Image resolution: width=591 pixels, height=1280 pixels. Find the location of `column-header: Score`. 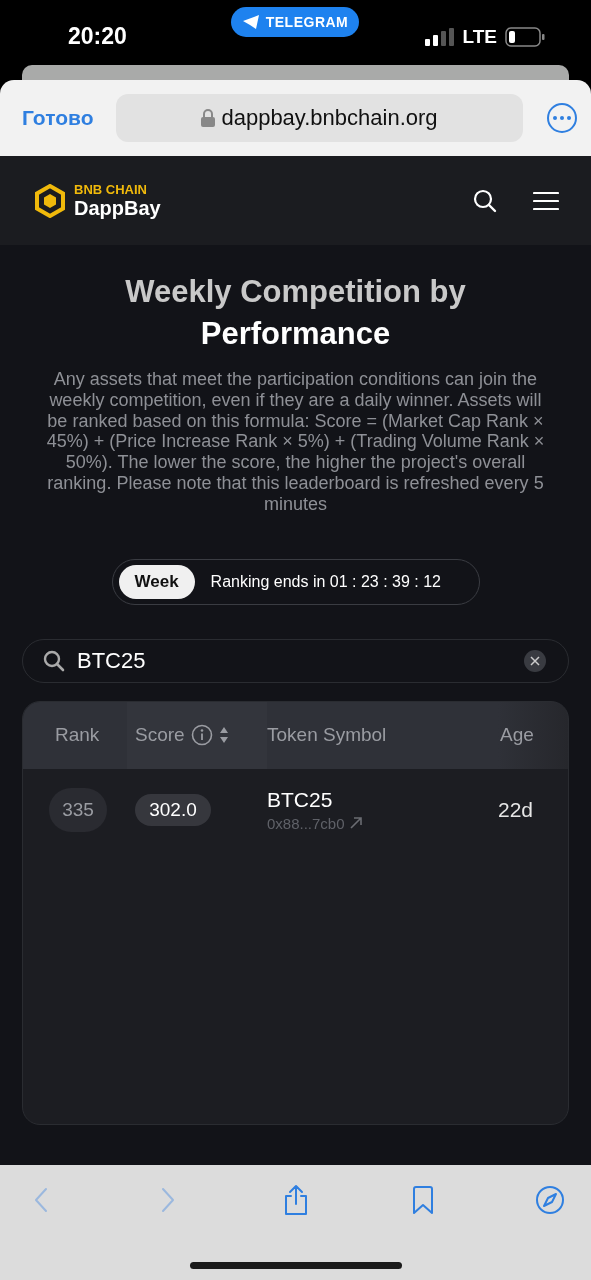

column-header: Score is located at coordinates (160, 735).